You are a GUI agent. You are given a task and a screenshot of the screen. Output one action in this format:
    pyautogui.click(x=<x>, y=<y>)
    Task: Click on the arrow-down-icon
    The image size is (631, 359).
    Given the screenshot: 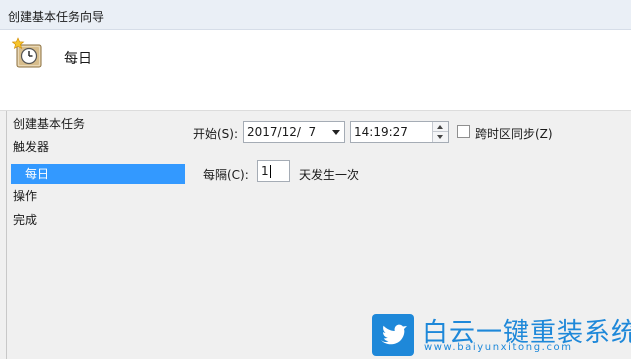 What is the action you would take?
    pyautogui.click(x=440, y=137)
    